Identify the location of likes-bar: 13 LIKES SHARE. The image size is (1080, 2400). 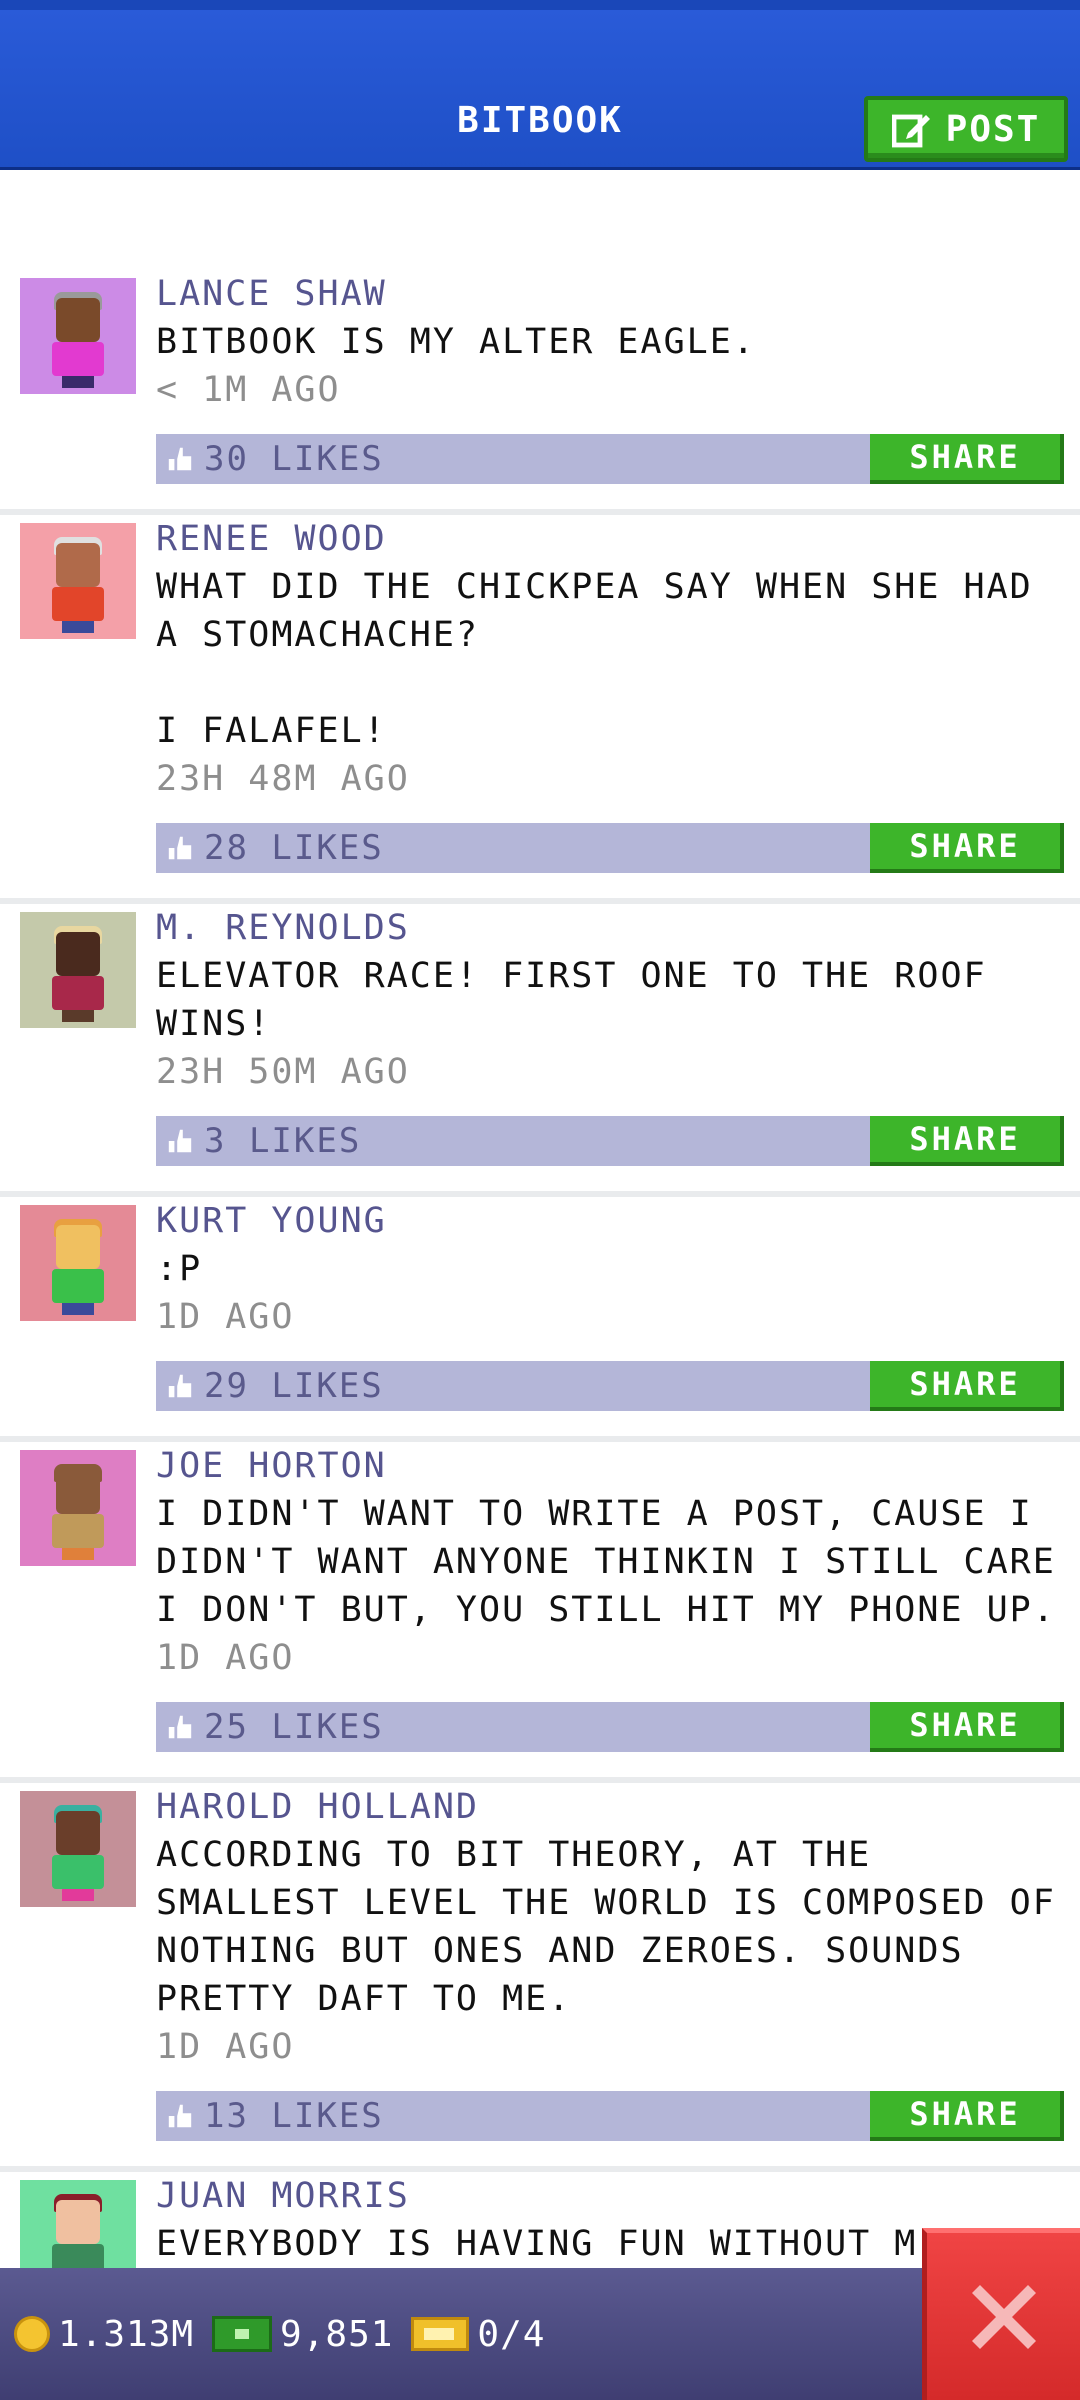
(610, 2116).